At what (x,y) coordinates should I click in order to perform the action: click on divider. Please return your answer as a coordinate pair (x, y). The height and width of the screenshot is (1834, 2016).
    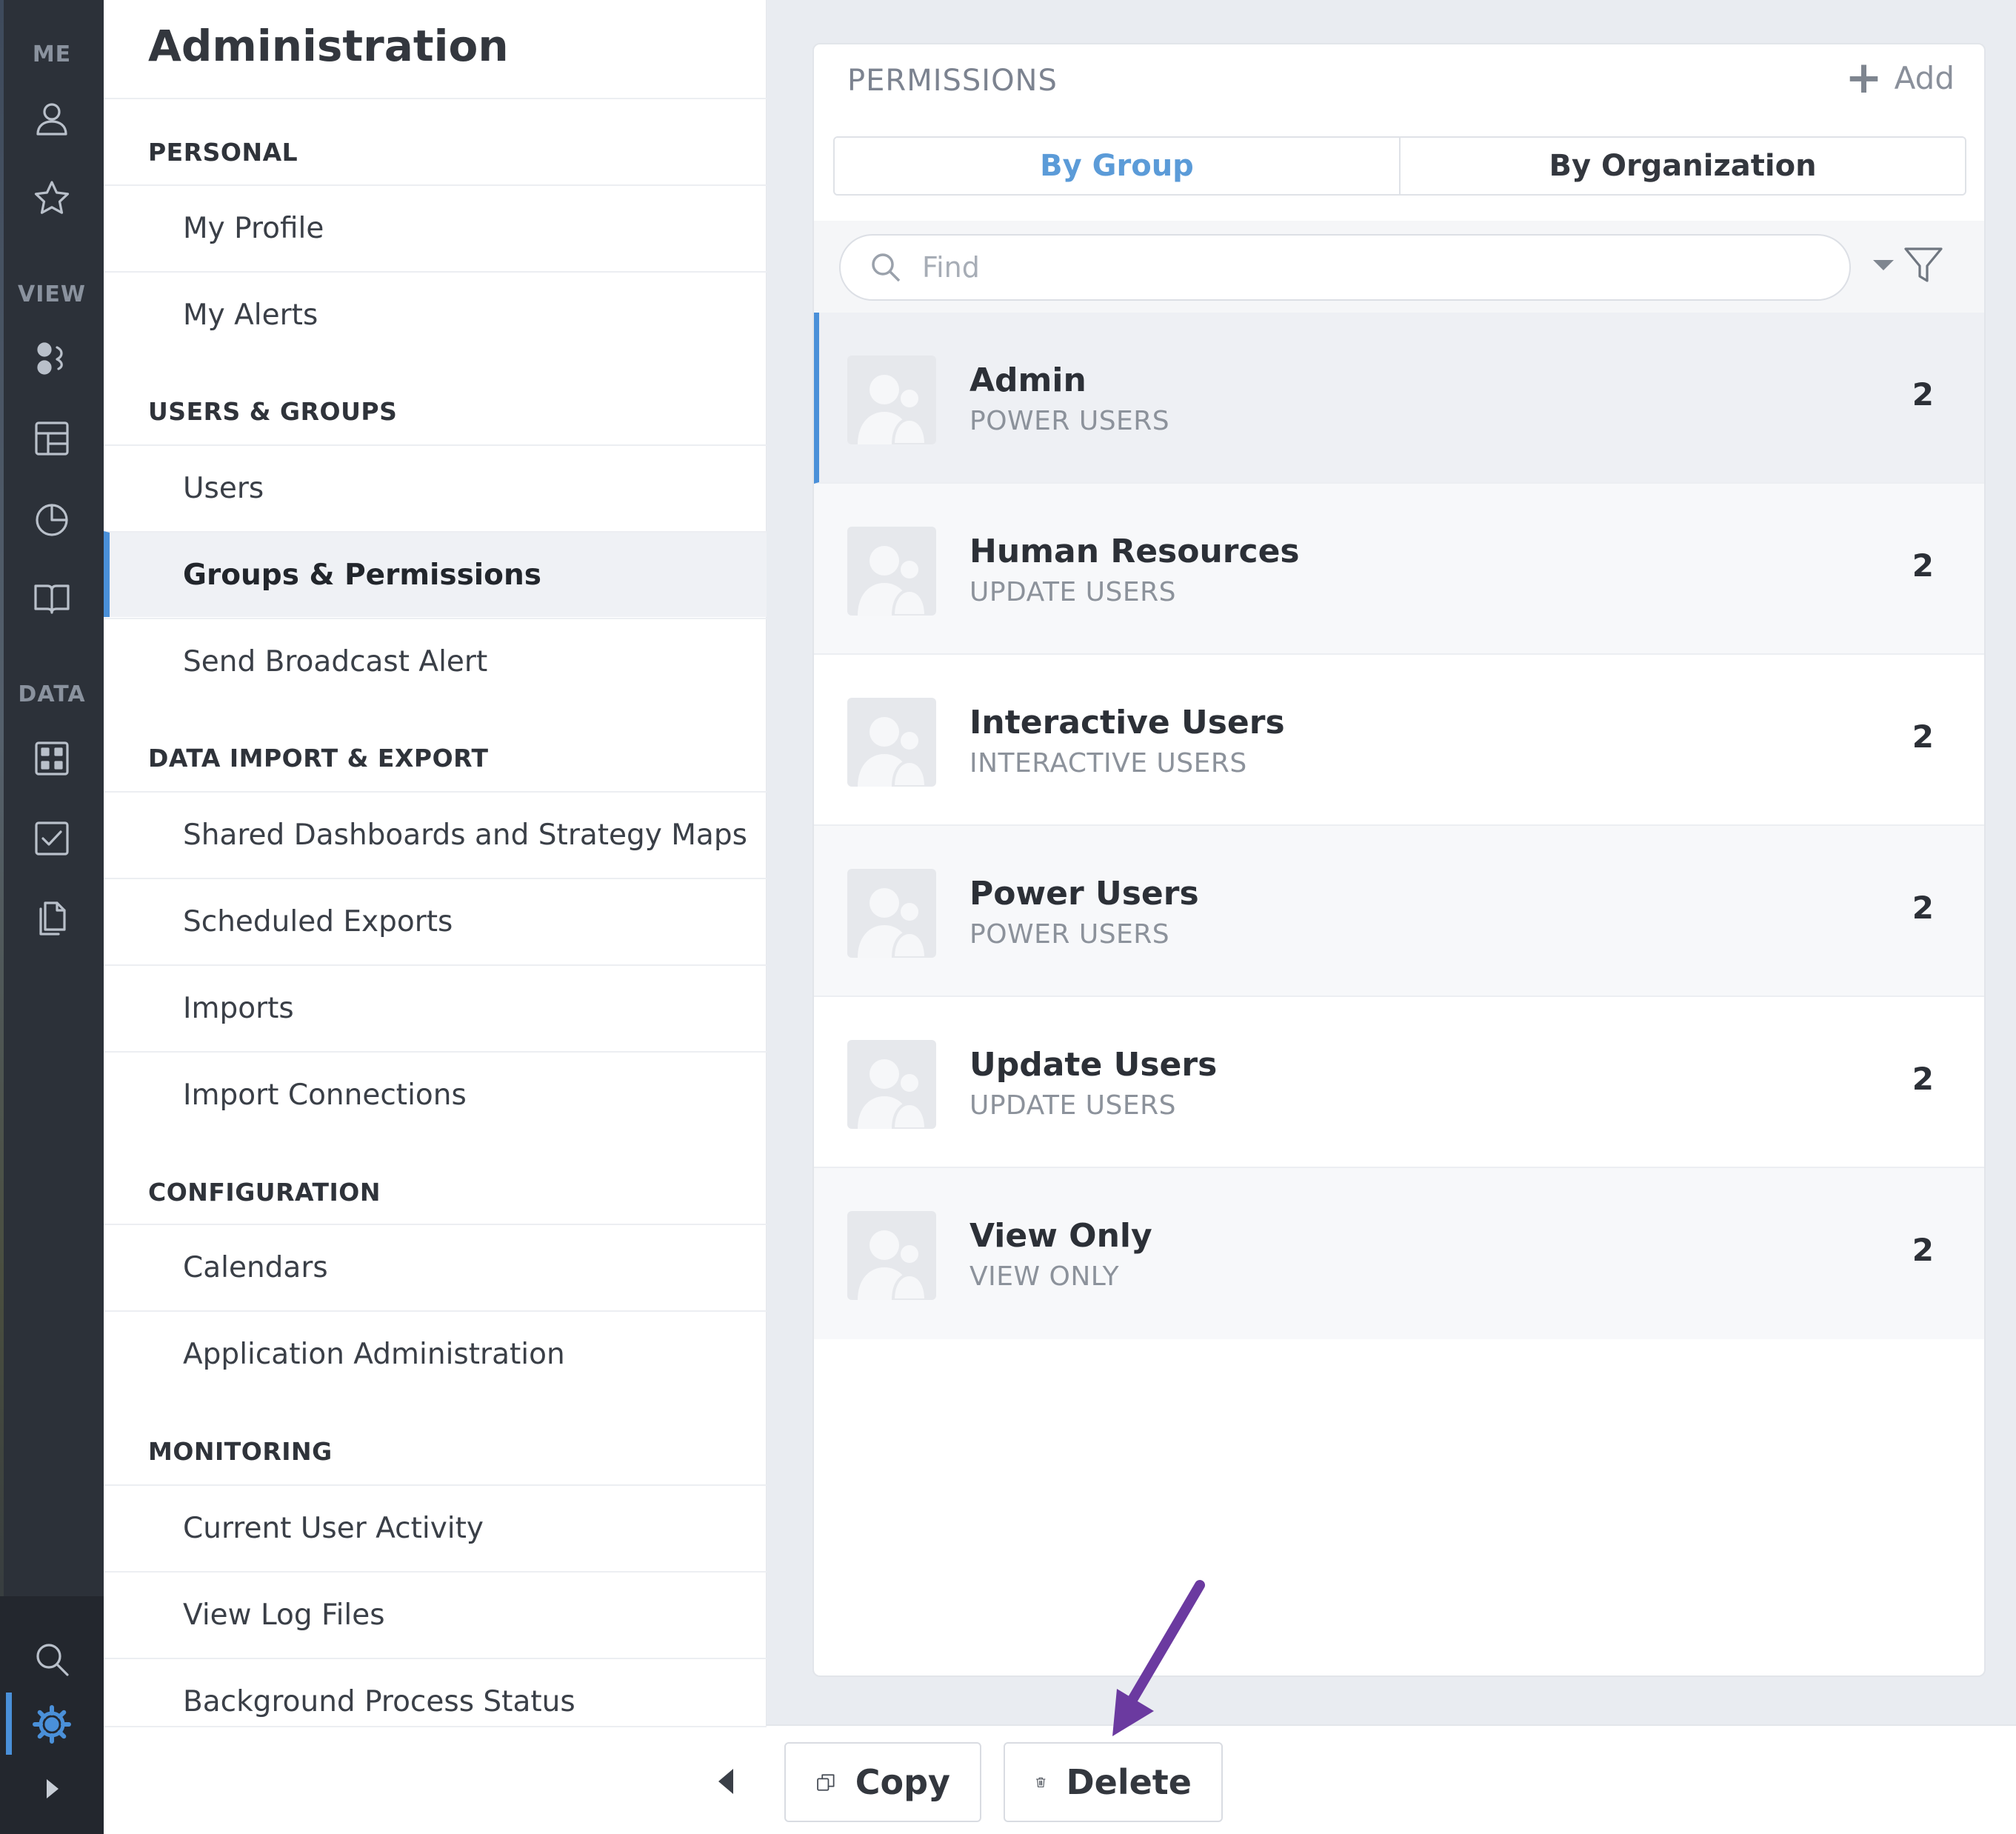
    Looking at the image, I should click on (436, 98).